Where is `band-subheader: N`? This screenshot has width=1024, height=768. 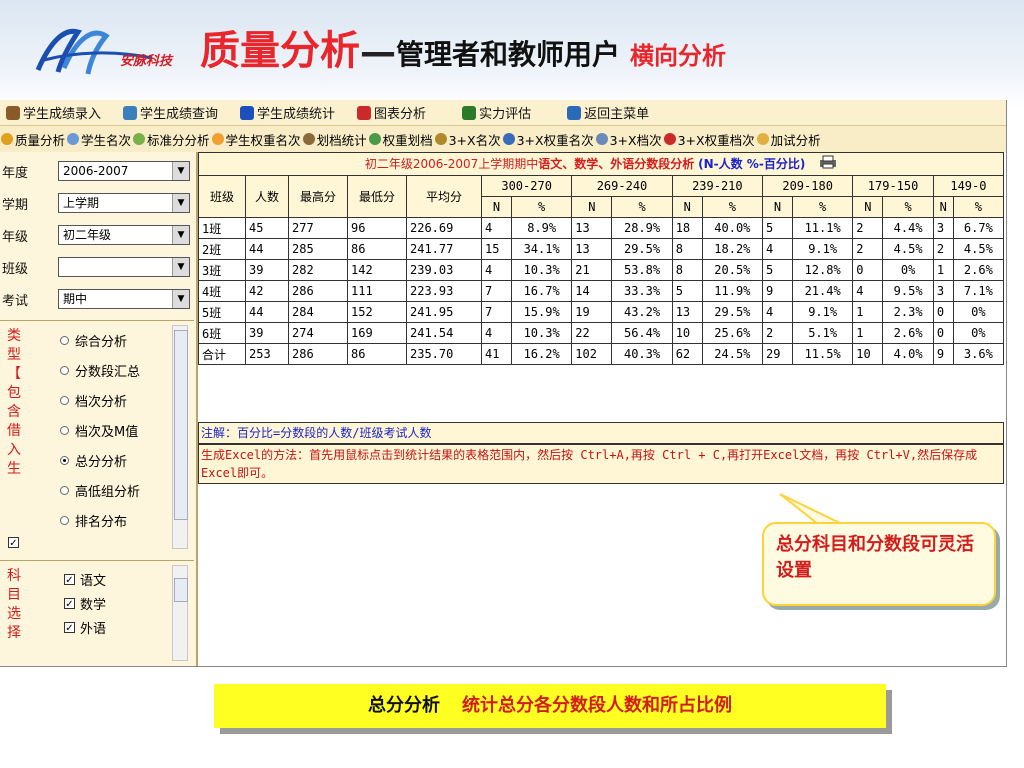
band-subheader: N is located at coordinates (777, 207).